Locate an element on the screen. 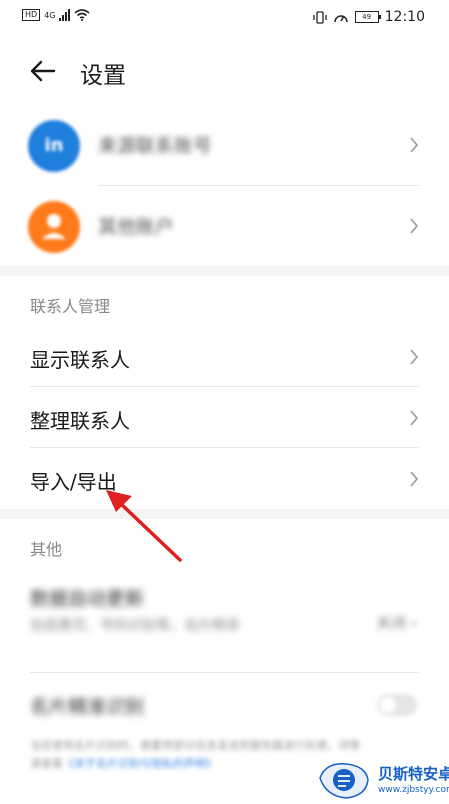  person-icon is located at coordinates (54, 226).